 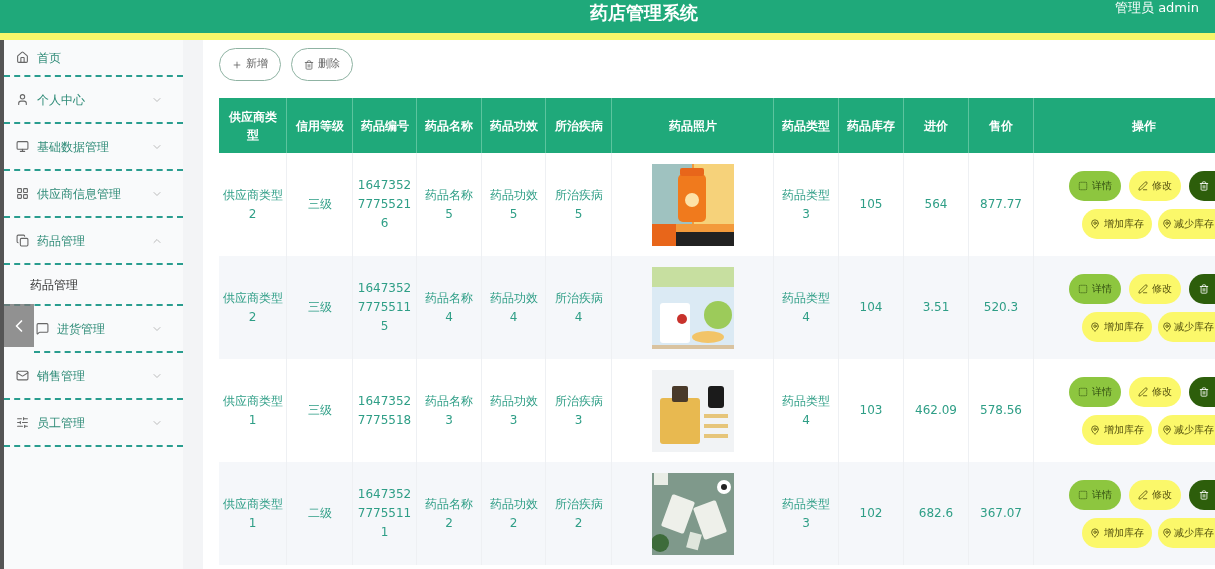 What do you see at coordinates (513, 410) in the screenshot?
I see `table-cell-text: 药品功效 3` at bounding box center [513, 410].